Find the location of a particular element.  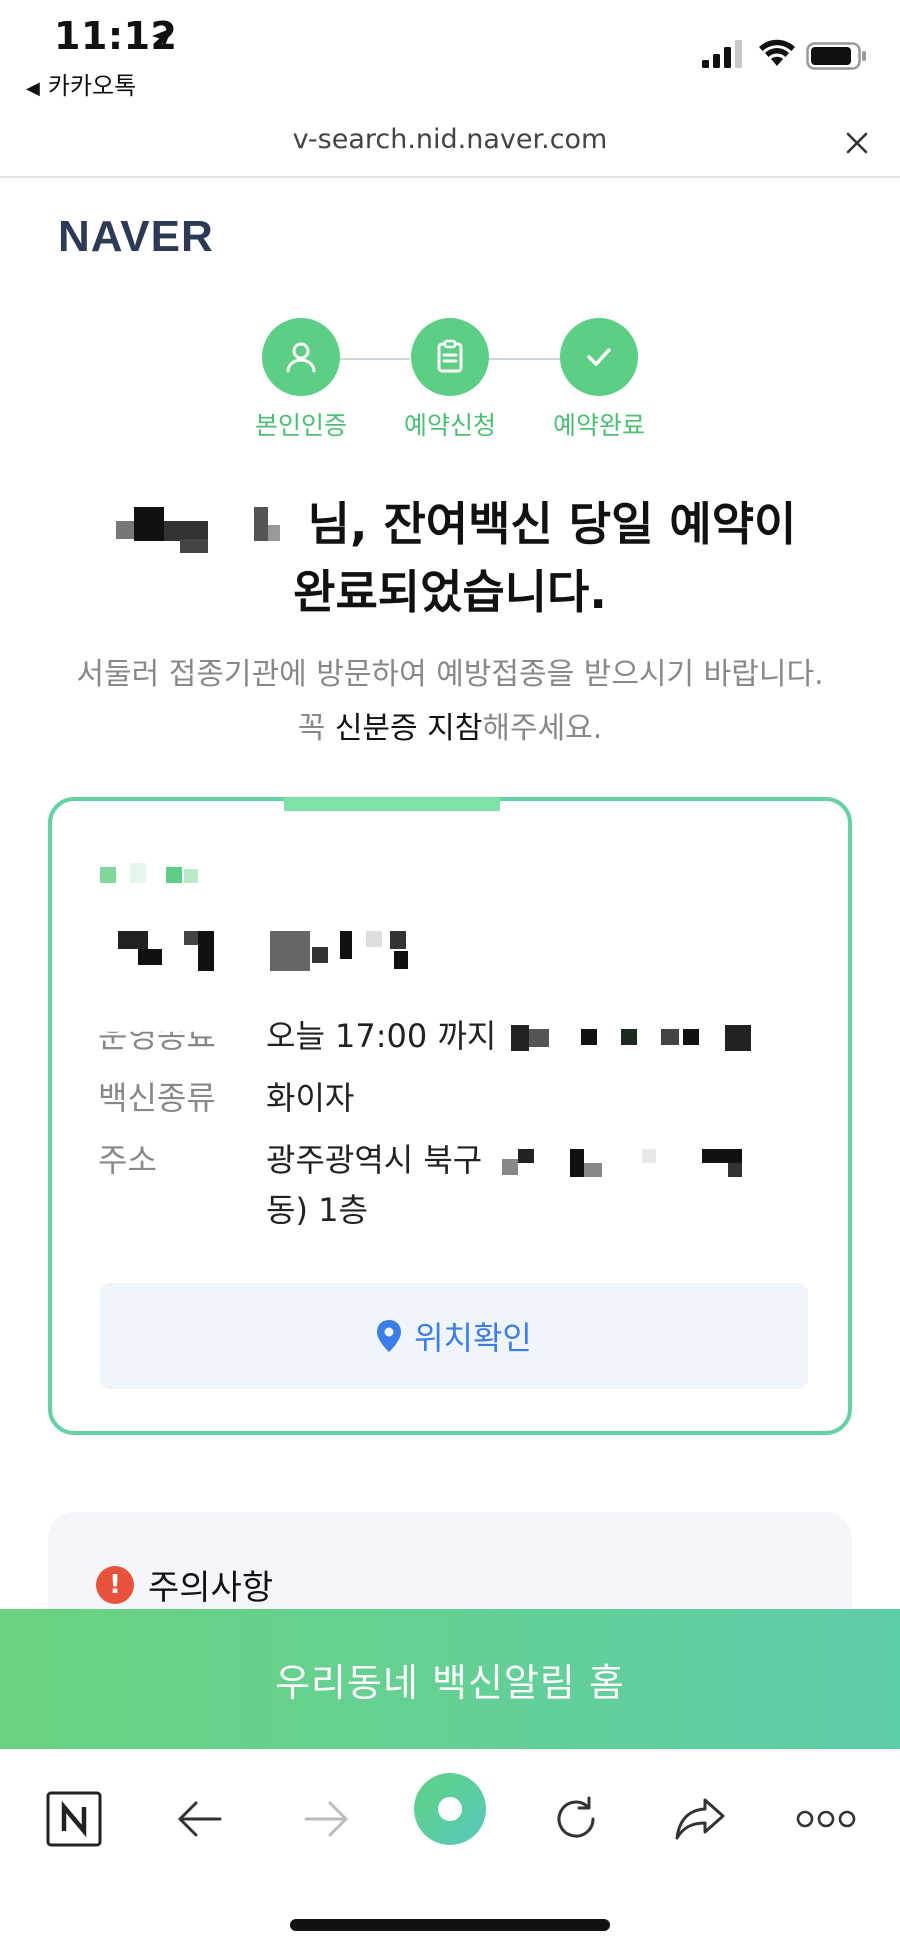

instruction-emphasis: 신분증 지참 is located at coordinates (408, 728).